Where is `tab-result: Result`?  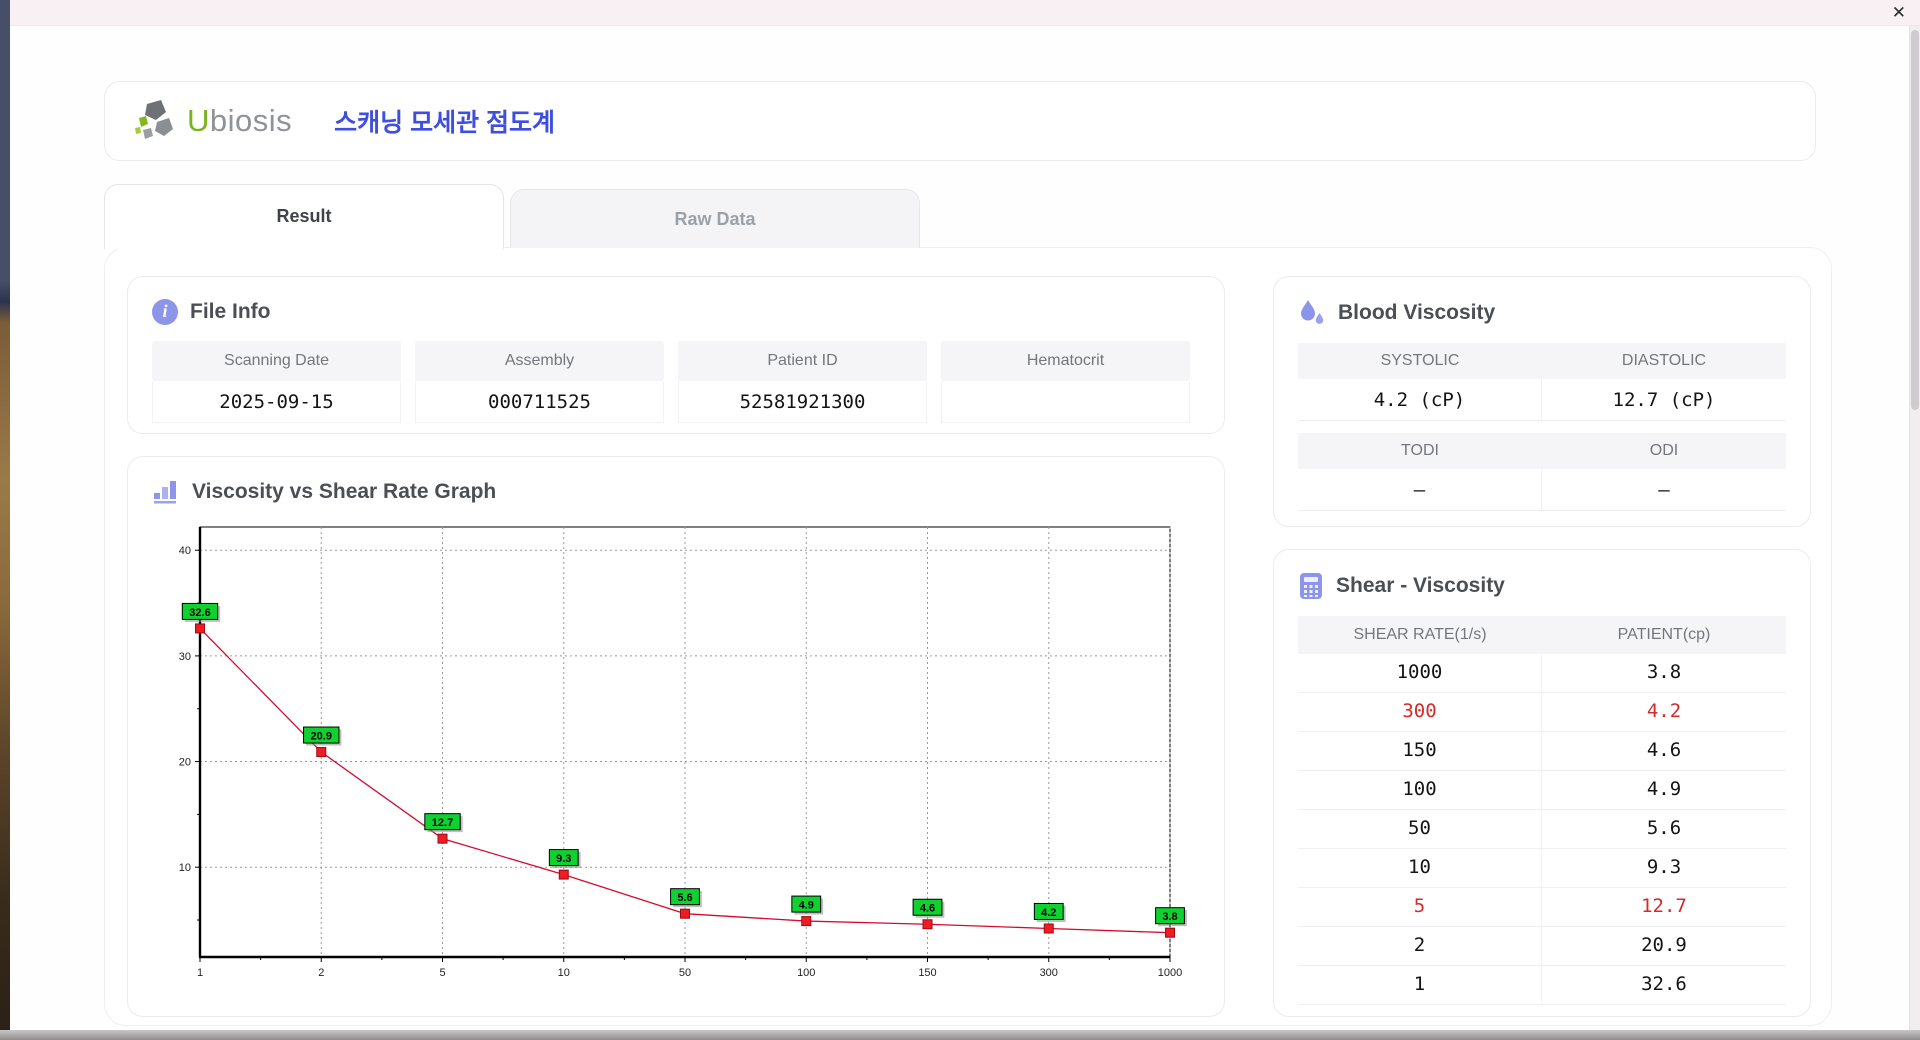
tab-result: Result is located at coordinates (304, 216).